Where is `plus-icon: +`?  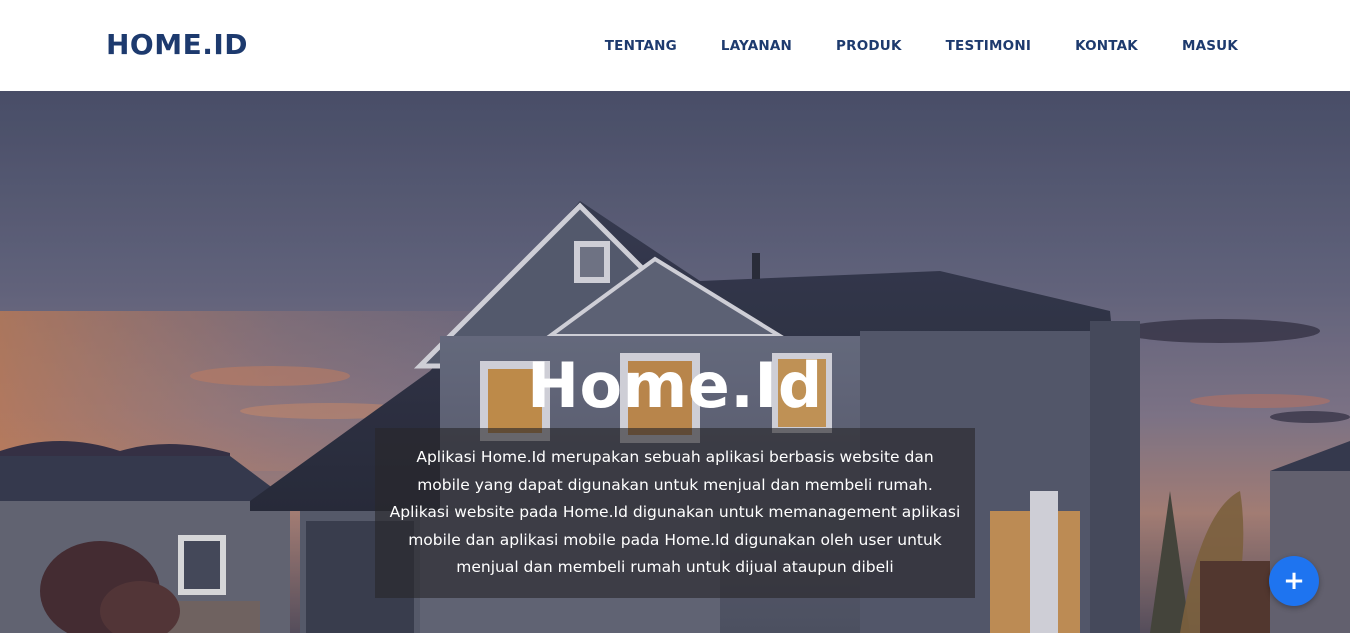
plus-icon: + is located at coordinates (1294, 581).